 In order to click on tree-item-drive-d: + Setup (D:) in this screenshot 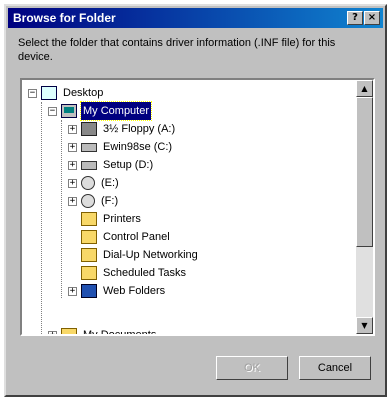, I will do `click(111, 165)`.